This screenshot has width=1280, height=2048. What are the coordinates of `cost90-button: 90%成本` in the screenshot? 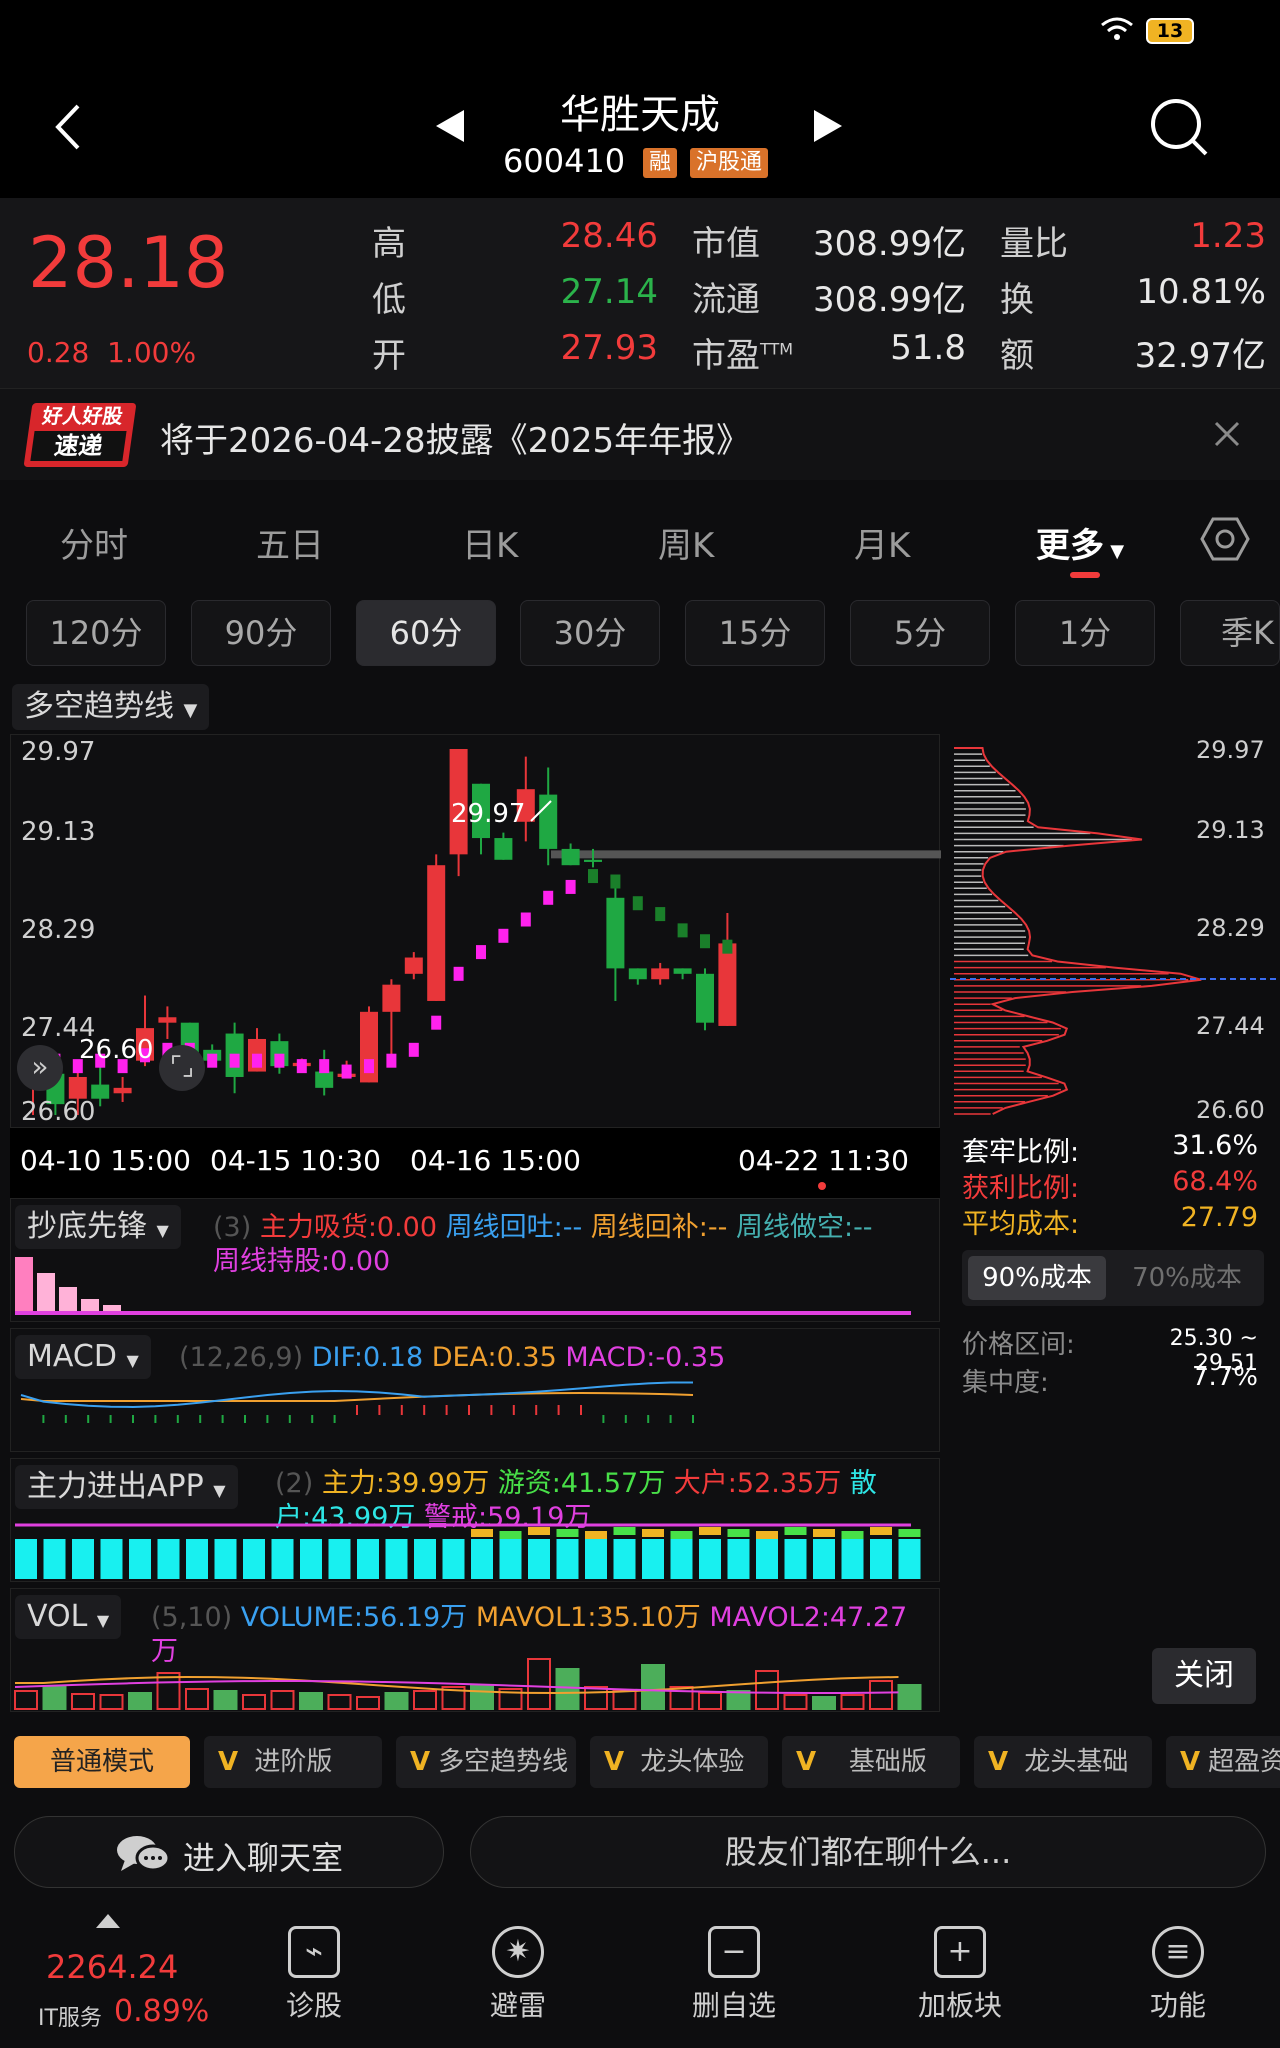 It's located at (1037, 1278).